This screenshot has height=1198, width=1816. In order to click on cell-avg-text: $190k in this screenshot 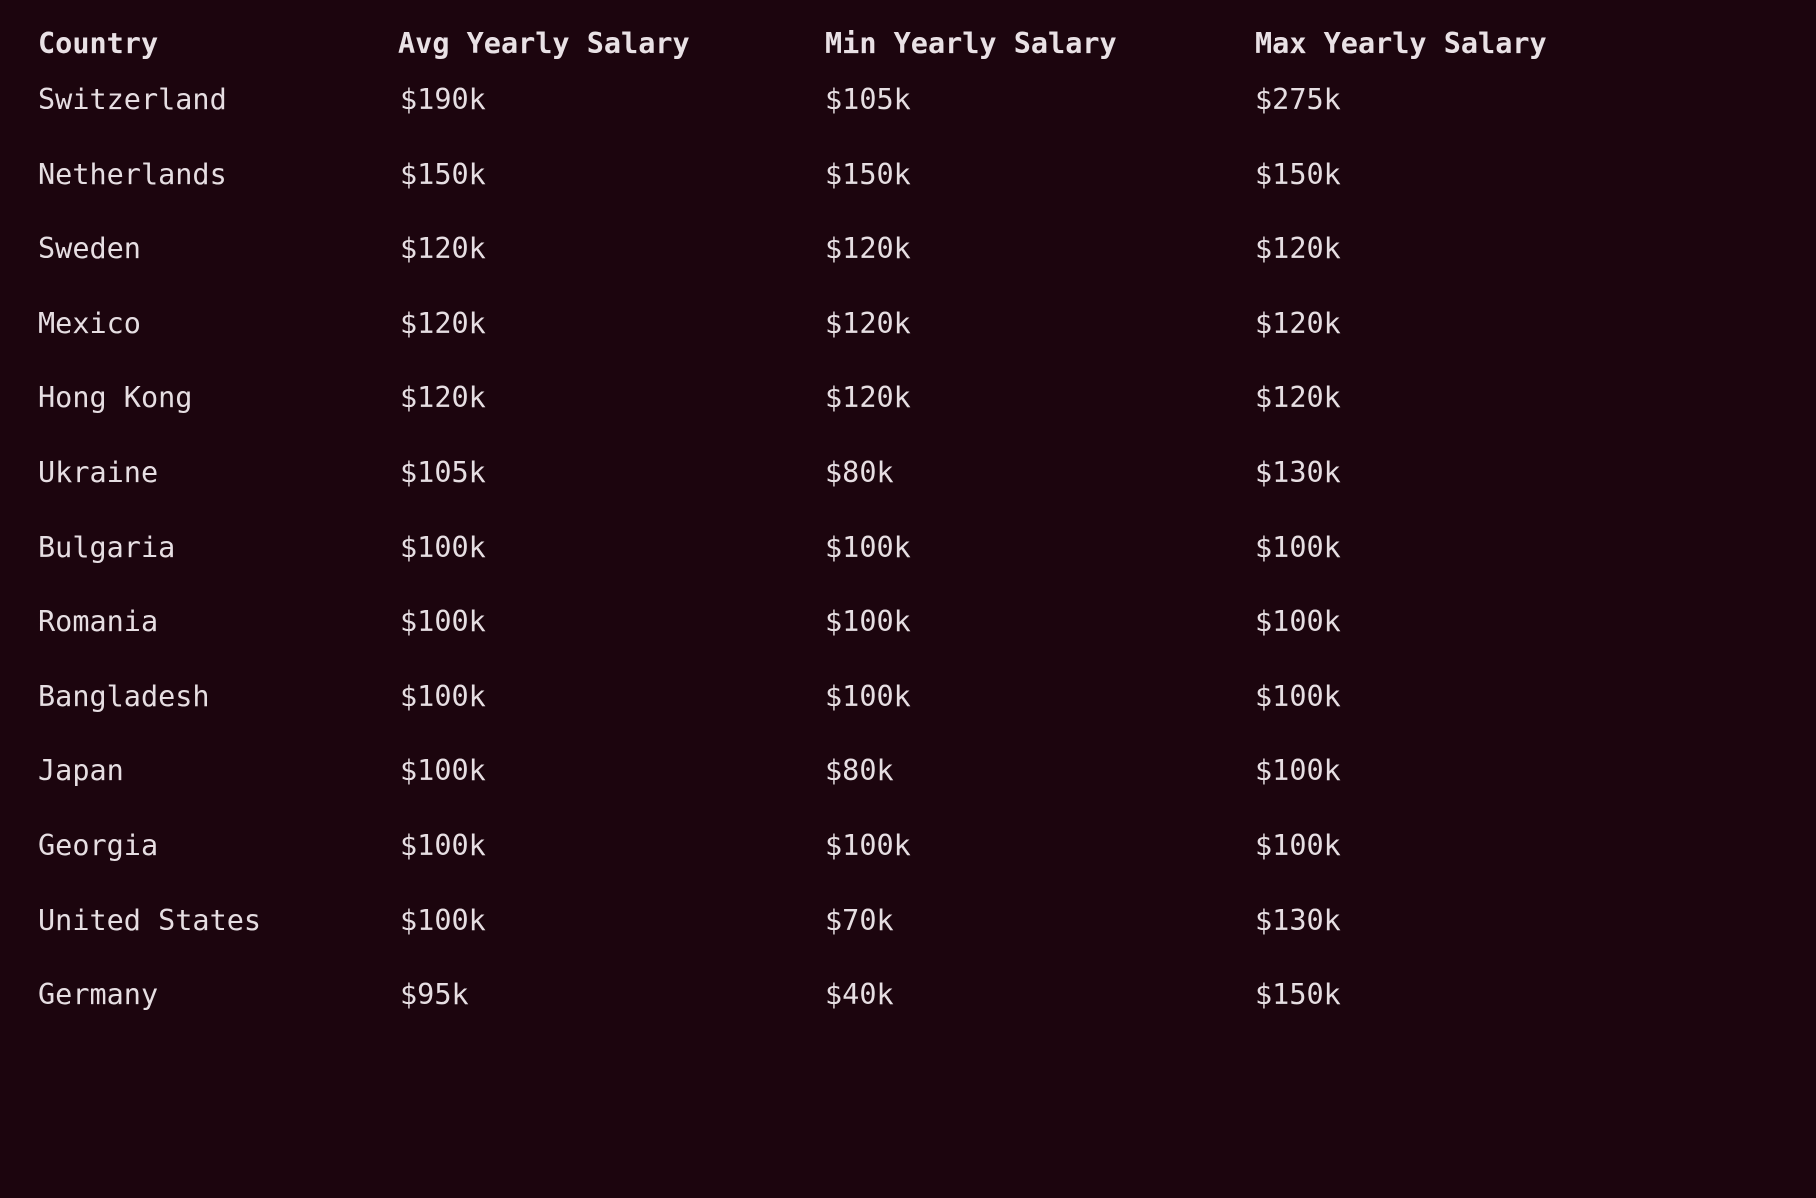, I will do `click(443, 100)`.